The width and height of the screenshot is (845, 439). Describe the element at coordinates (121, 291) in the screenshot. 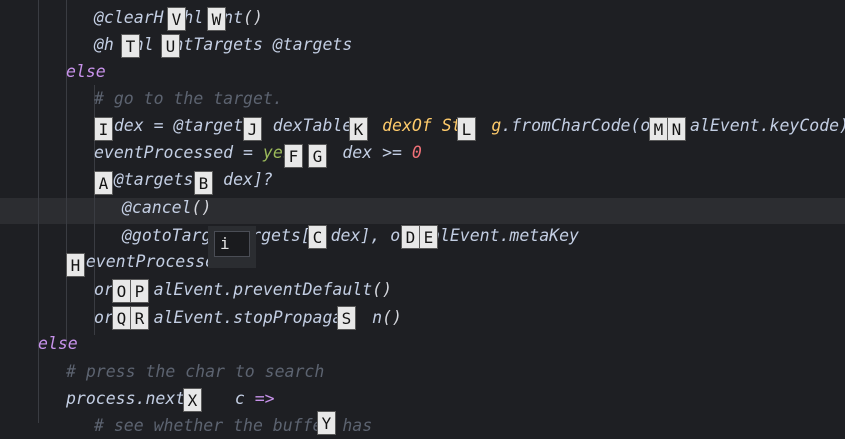

I see `hint-marker: O` at that location.